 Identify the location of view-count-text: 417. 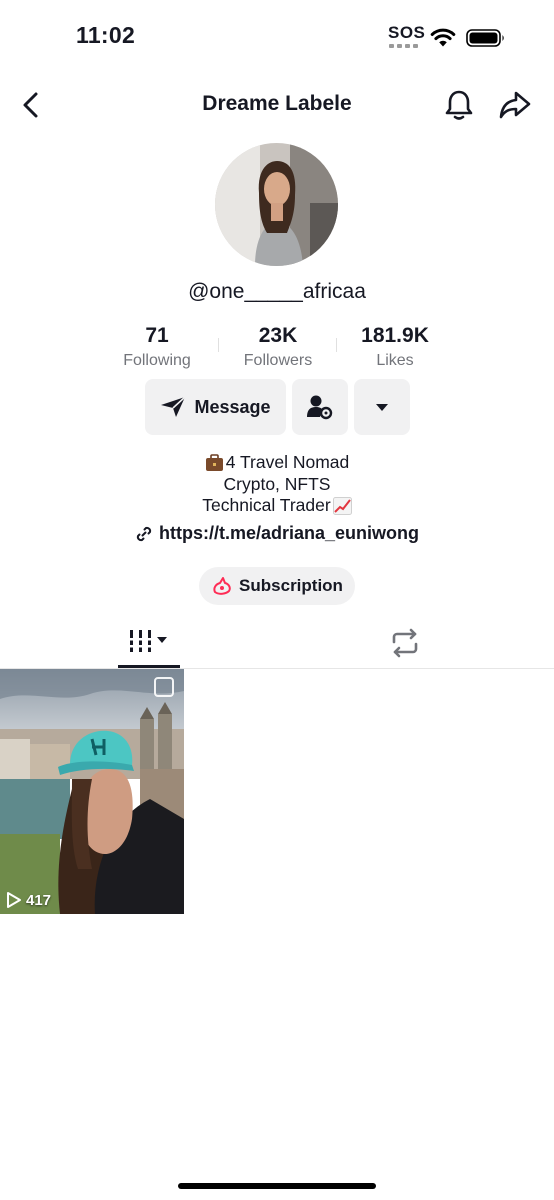
(39, 900).